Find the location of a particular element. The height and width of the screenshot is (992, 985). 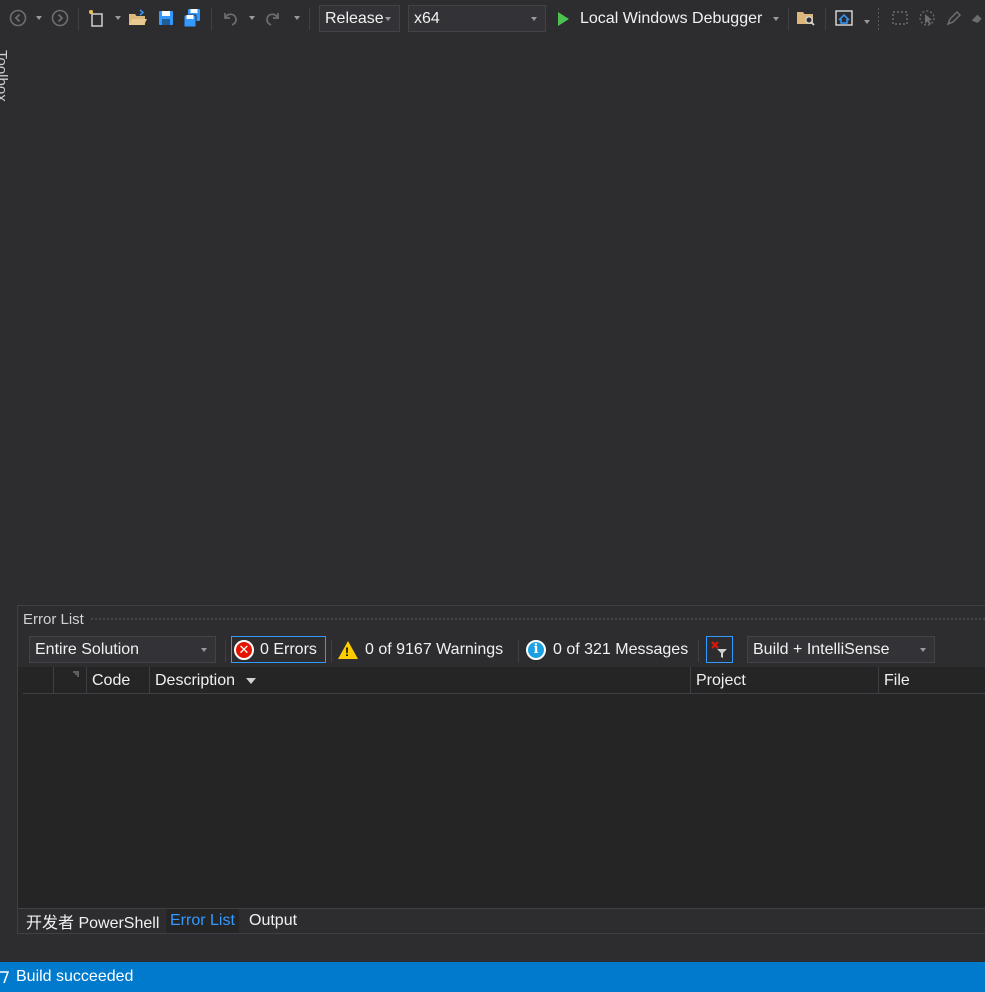

clear-filter-button is located at coordinates (719, 649).